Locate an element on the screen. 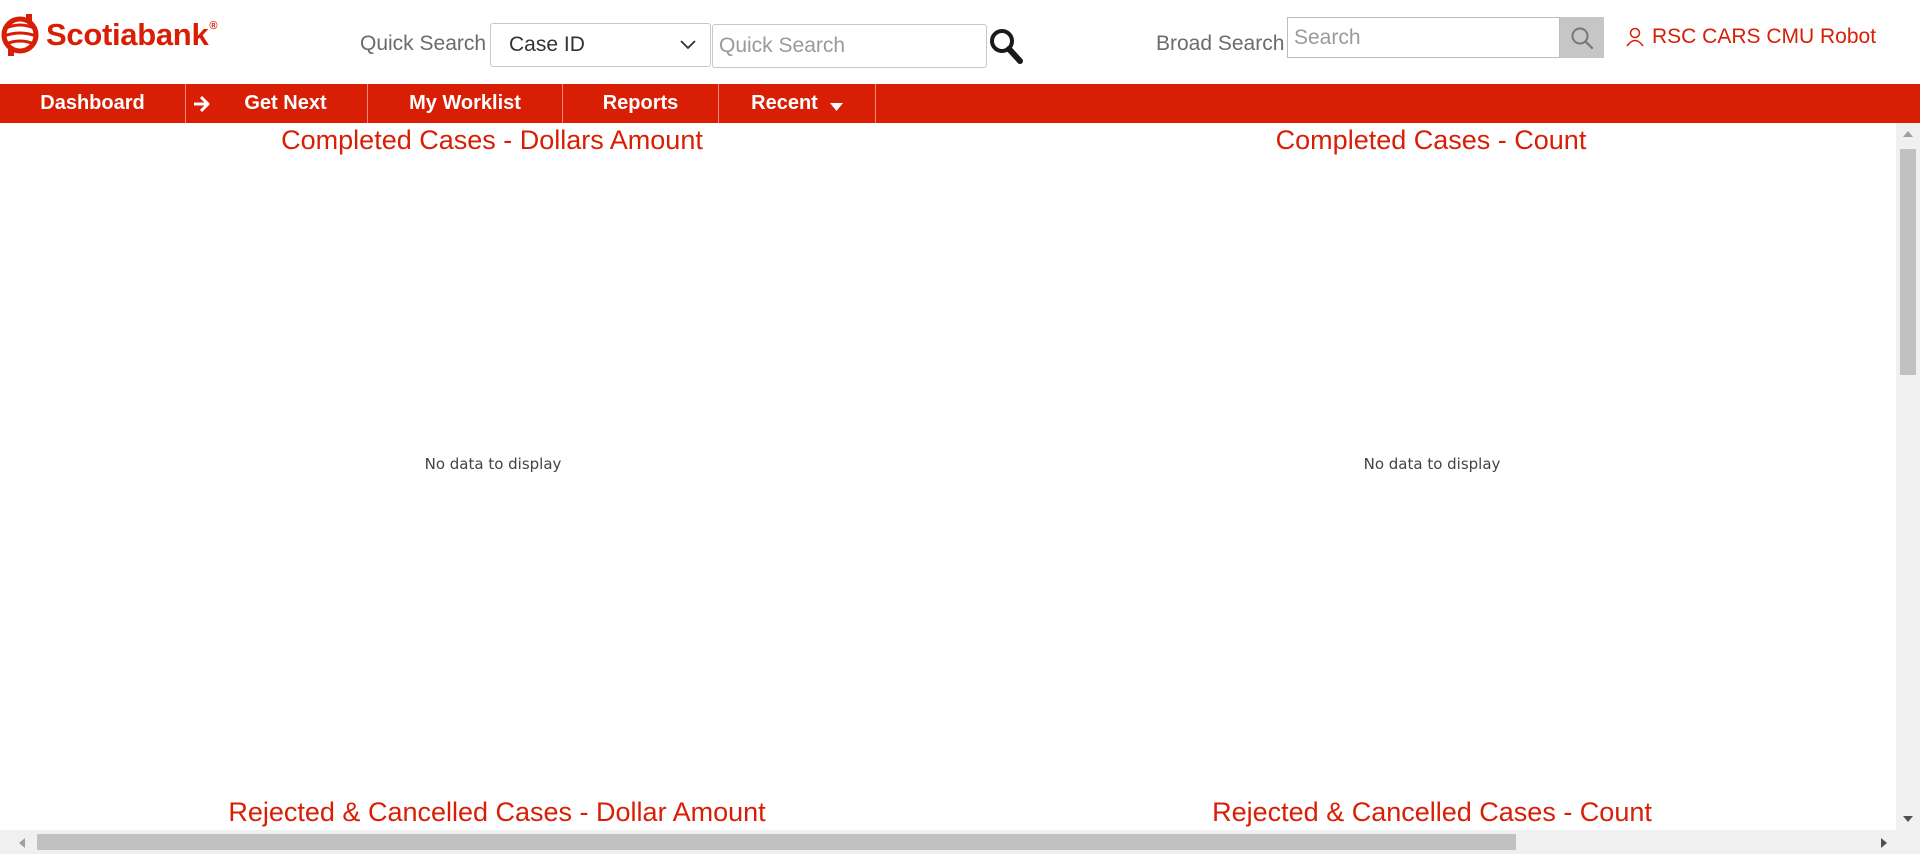  arrow-right-icon is located at coordinates (202, 104).